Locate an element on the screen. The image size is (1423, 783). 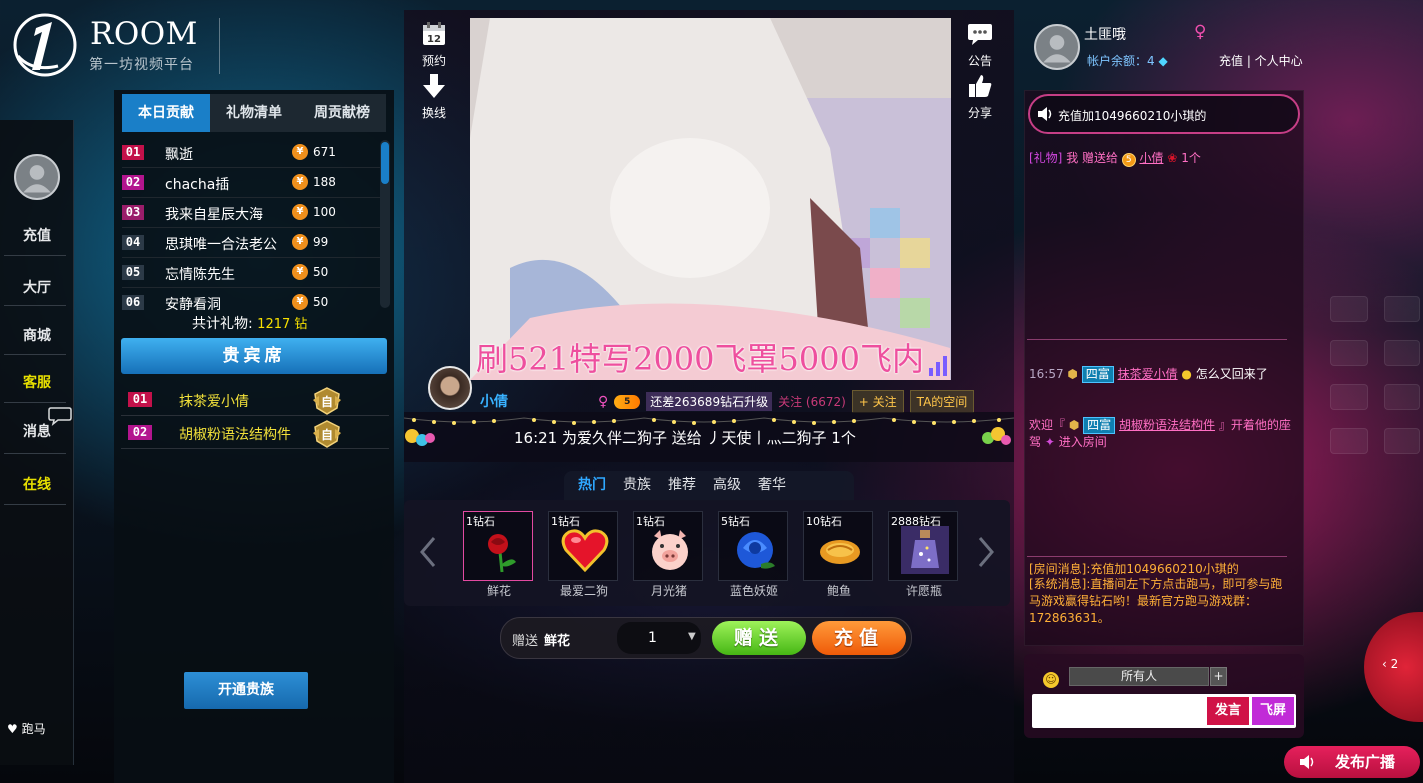
gift-item-heart: 1钻石 最爱二狗 is located at coordinates (584, 555).